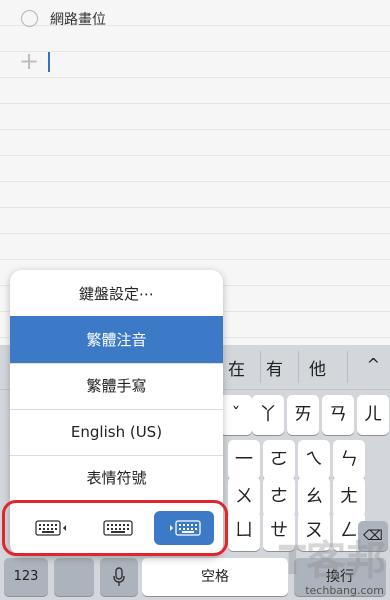  I want to click on suggestion-item: 有, so click(274, 367).